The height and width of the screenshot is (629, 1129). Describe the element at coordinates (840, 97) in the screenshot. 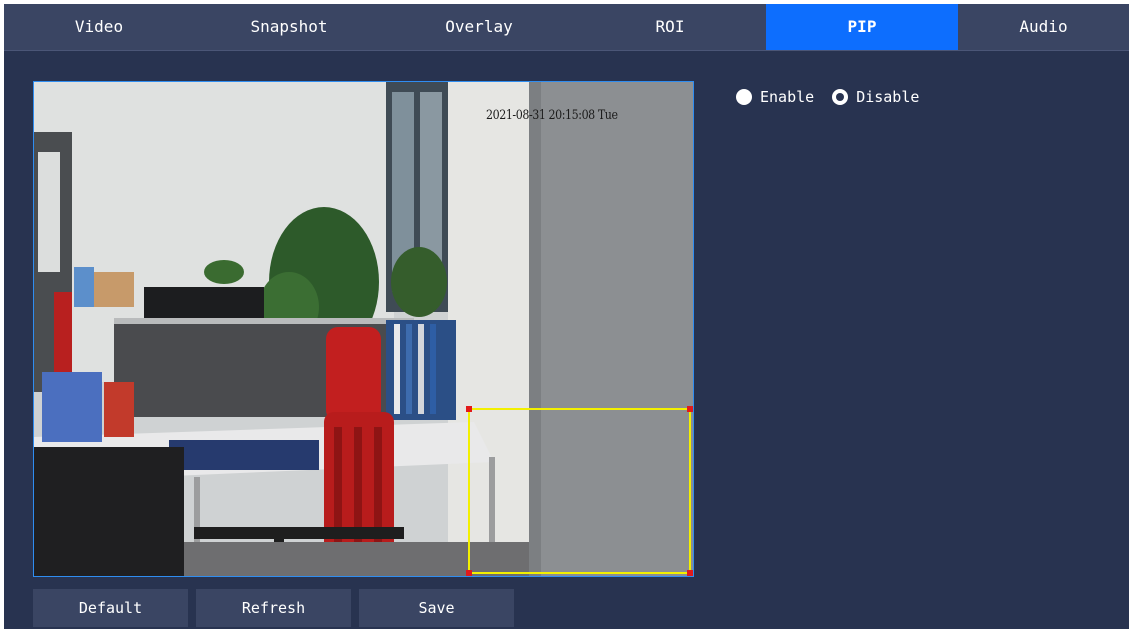

I see `disable-radio-icon` at that location.